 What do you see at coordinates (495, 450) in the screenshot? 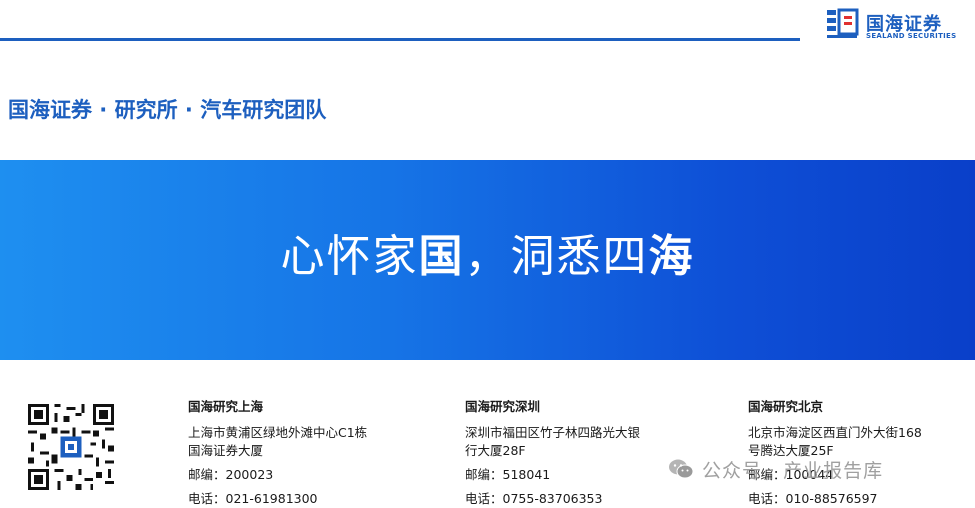
I see `office-address-line-2: 行大厦28F` at bounding box center [495, 450].